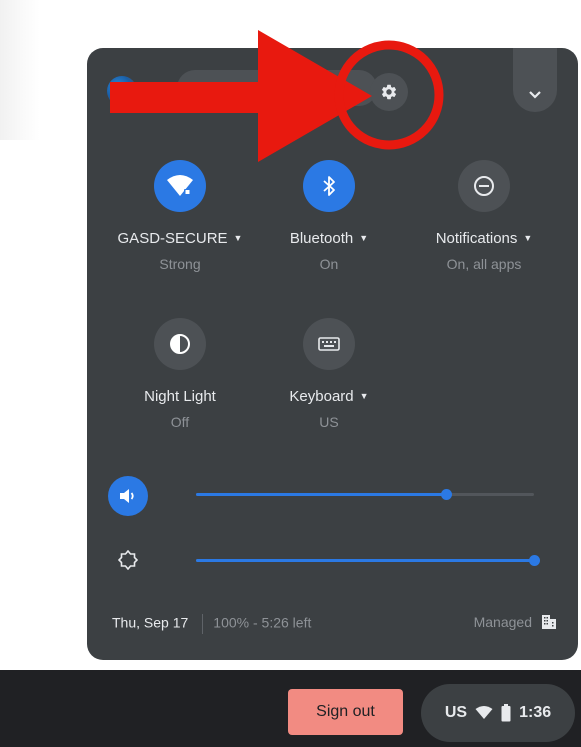  I want to click on keyboard-layout: US, so click(329, 422).